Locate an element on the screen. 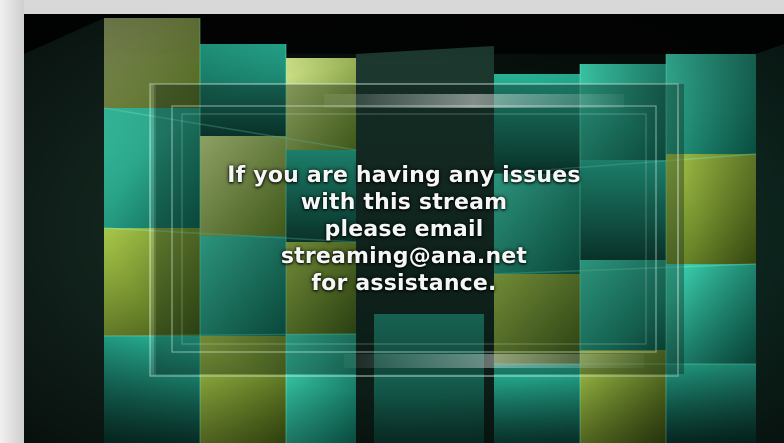 The image size is (784, 443). message-line-5: for assistance. is located at coordinates (404, 283).